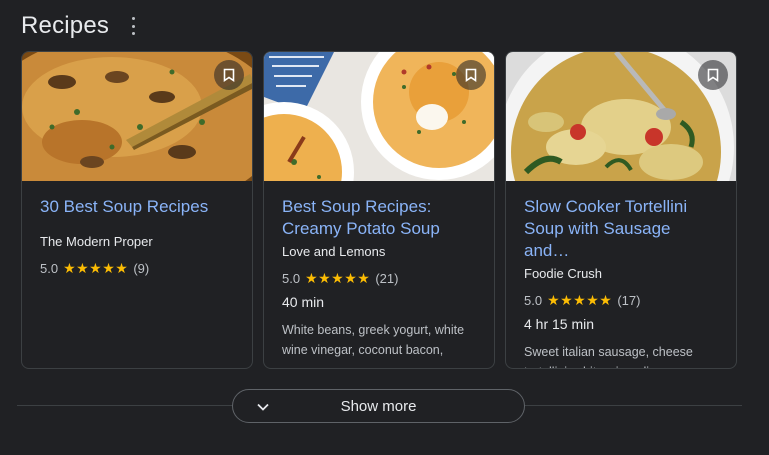  What do you see at coordinates (133, 26) in the screenshot?
I see `more-vert-icon` at bounding box center [133, 26].